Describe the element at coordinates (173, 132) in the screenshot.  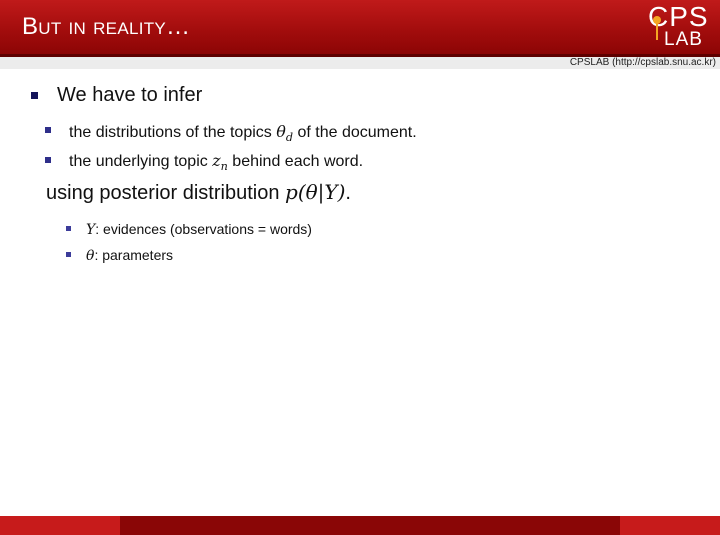
I see `bullet-text: the distributions of the topics` at that location.